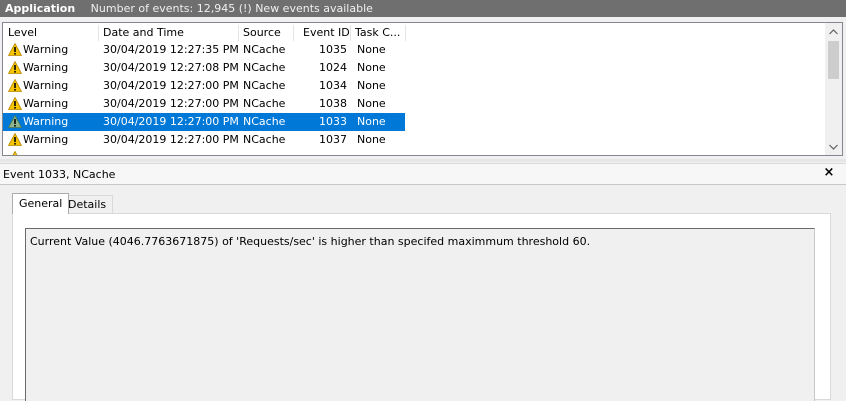  Describe the element at coordinates (333, 67) in the screenshot. I see `event-id-cell: 1024` at that location.